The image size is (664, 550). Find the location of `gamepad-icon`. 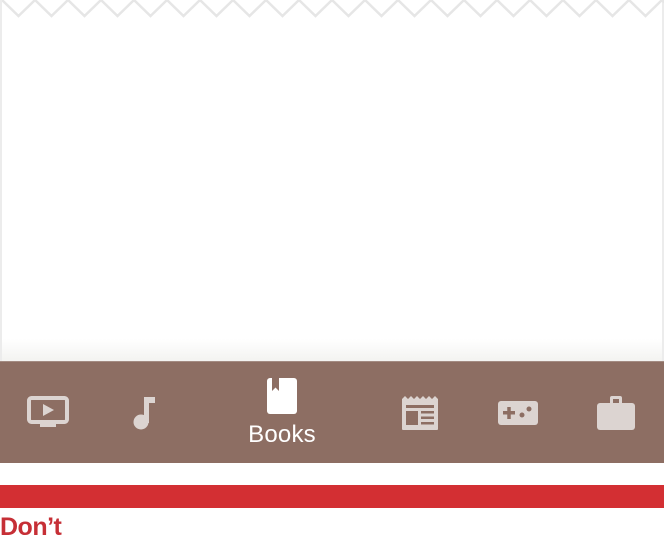

gamepad-icon is located at coordinates (518, 413).